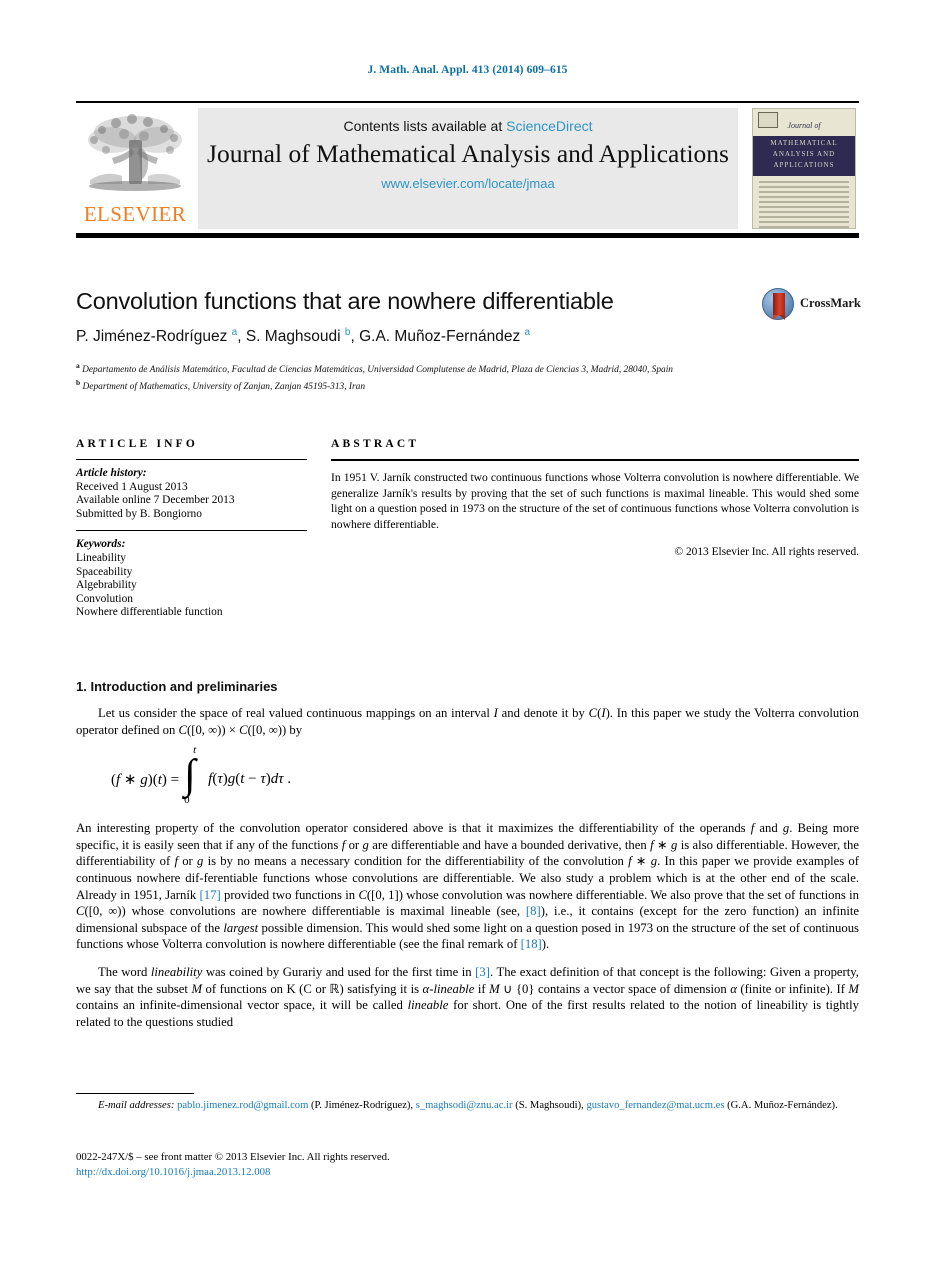 This screenshot has height=1266, width=935. Describe the element at coordinates (595, 460) in the screenshot. I see `abstract-rule` at that location.